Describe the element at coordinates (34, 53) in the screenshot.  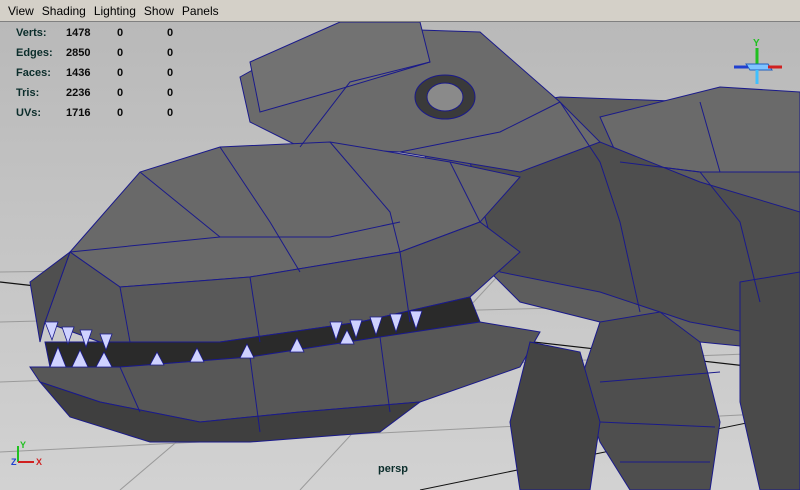
I see `hud-label: Edges:` at that location.